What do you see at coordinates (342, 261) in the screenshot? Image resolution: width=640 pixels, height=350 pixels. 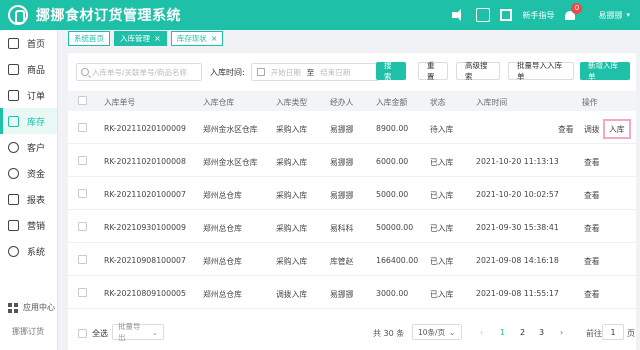 I see `cell-handler: 库管赵` at bounding box center [342, 261].